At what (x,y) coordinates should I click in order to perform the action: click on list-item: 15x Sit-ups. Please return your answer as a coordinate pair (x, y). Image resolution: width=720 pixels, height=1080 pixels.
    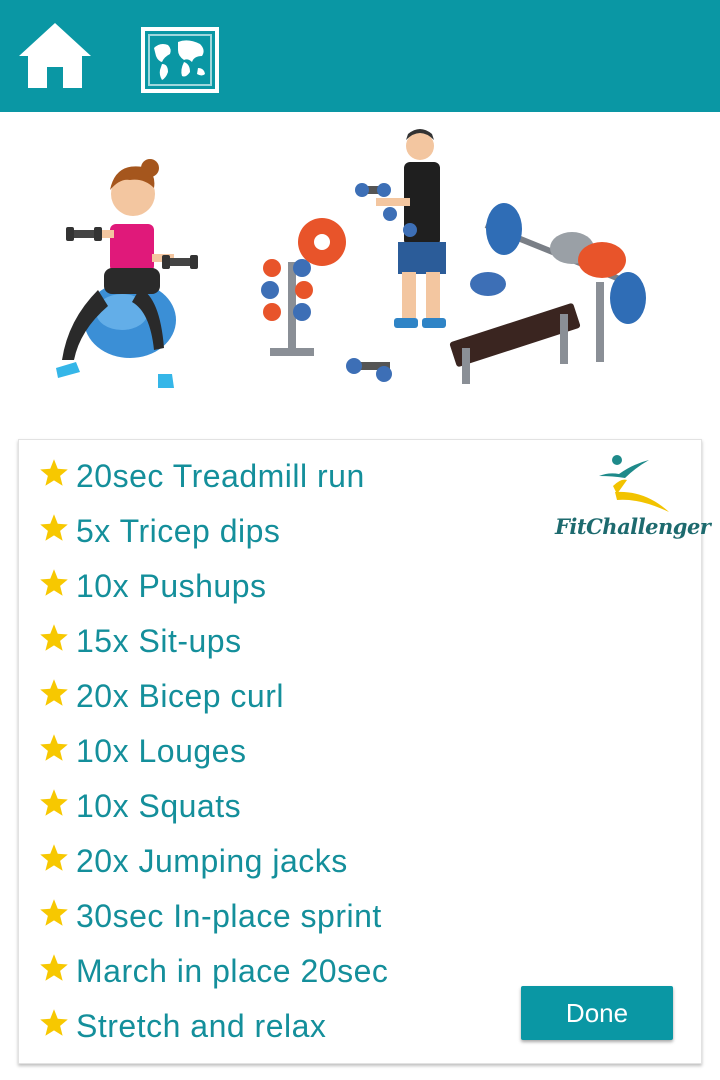
    Looking at the image, I should click on (213, 644).